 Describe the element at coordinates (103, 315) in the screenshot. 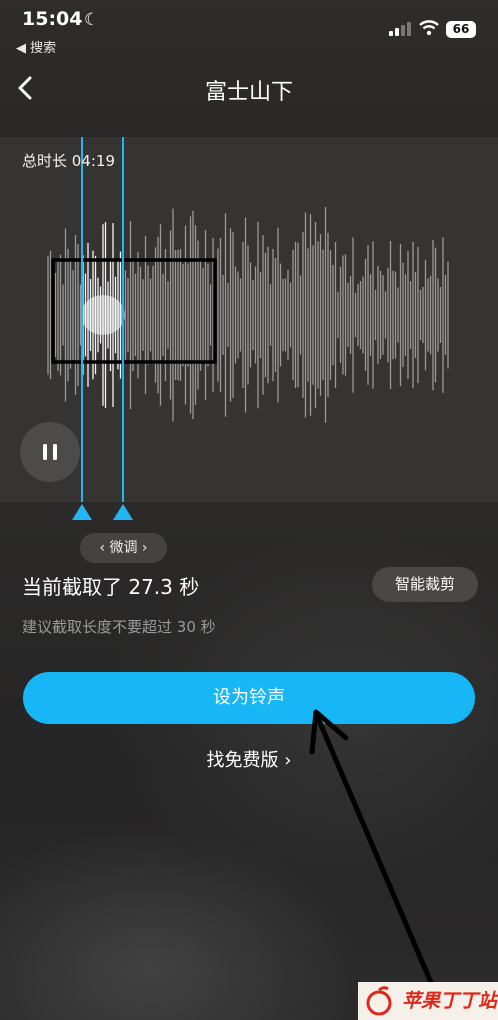

I see `waveform-highlight` at that location.